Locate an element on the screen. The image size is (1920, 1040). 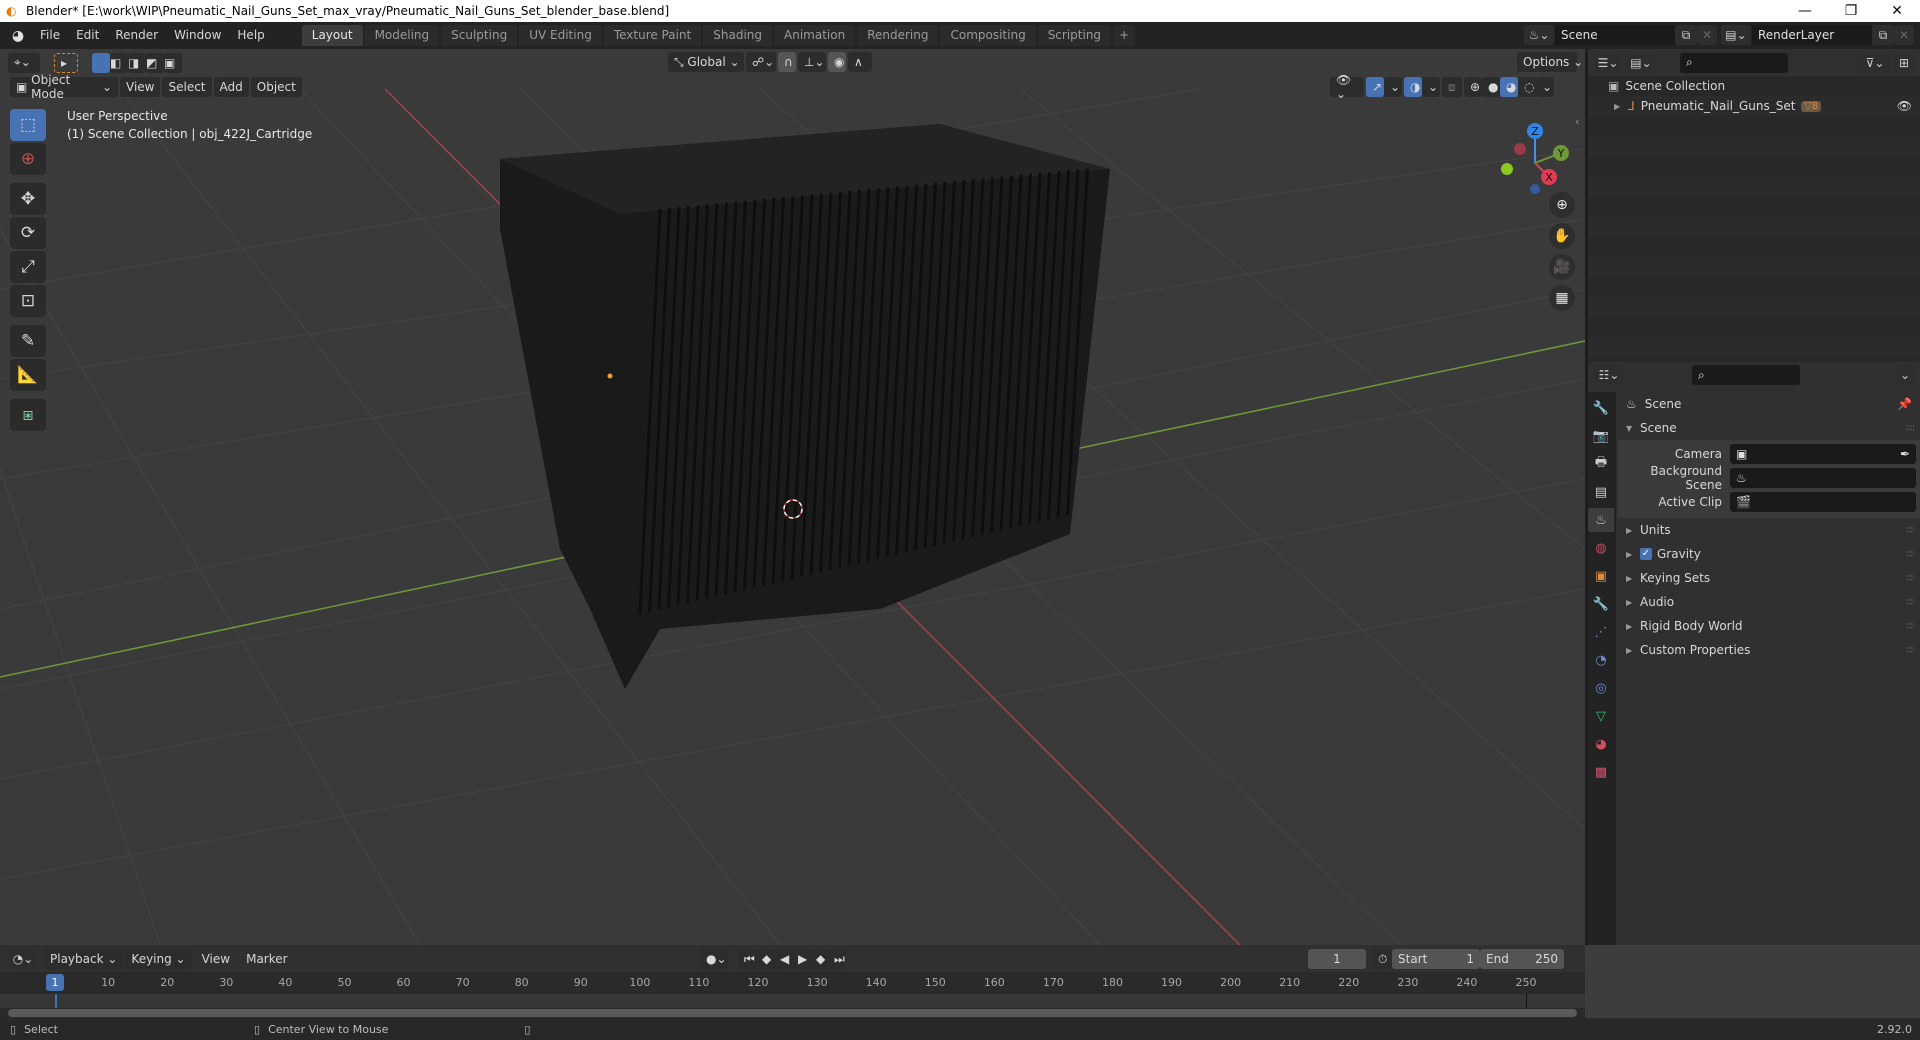
workspace-tab-uv-editing: UV Editing is located at coordinates (560, 35).